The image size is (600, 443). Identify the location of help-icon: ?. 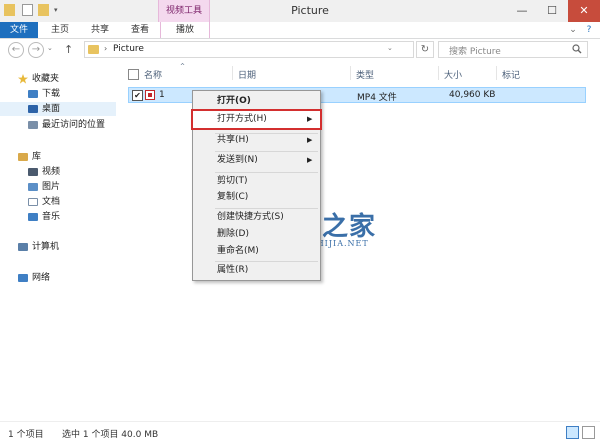
(589, 30).